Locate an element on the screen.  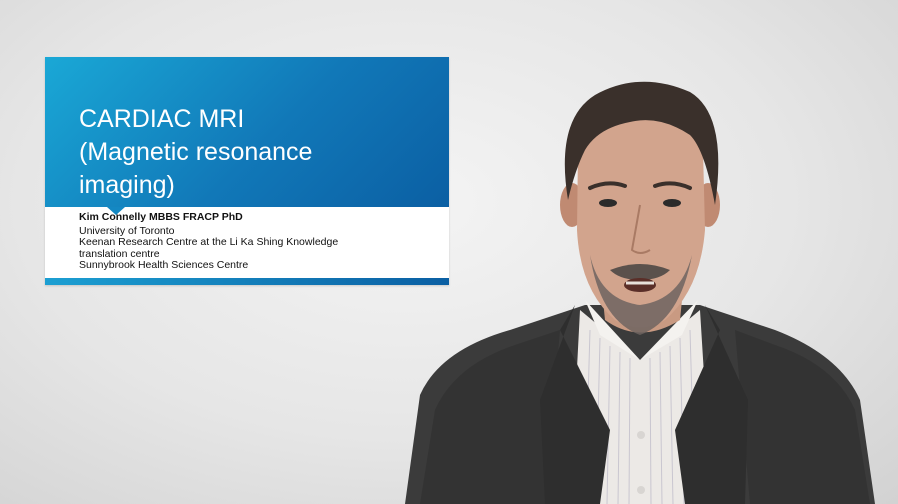
slide-title-line: CARDIAC MRI is located at coordinates (162, 119).